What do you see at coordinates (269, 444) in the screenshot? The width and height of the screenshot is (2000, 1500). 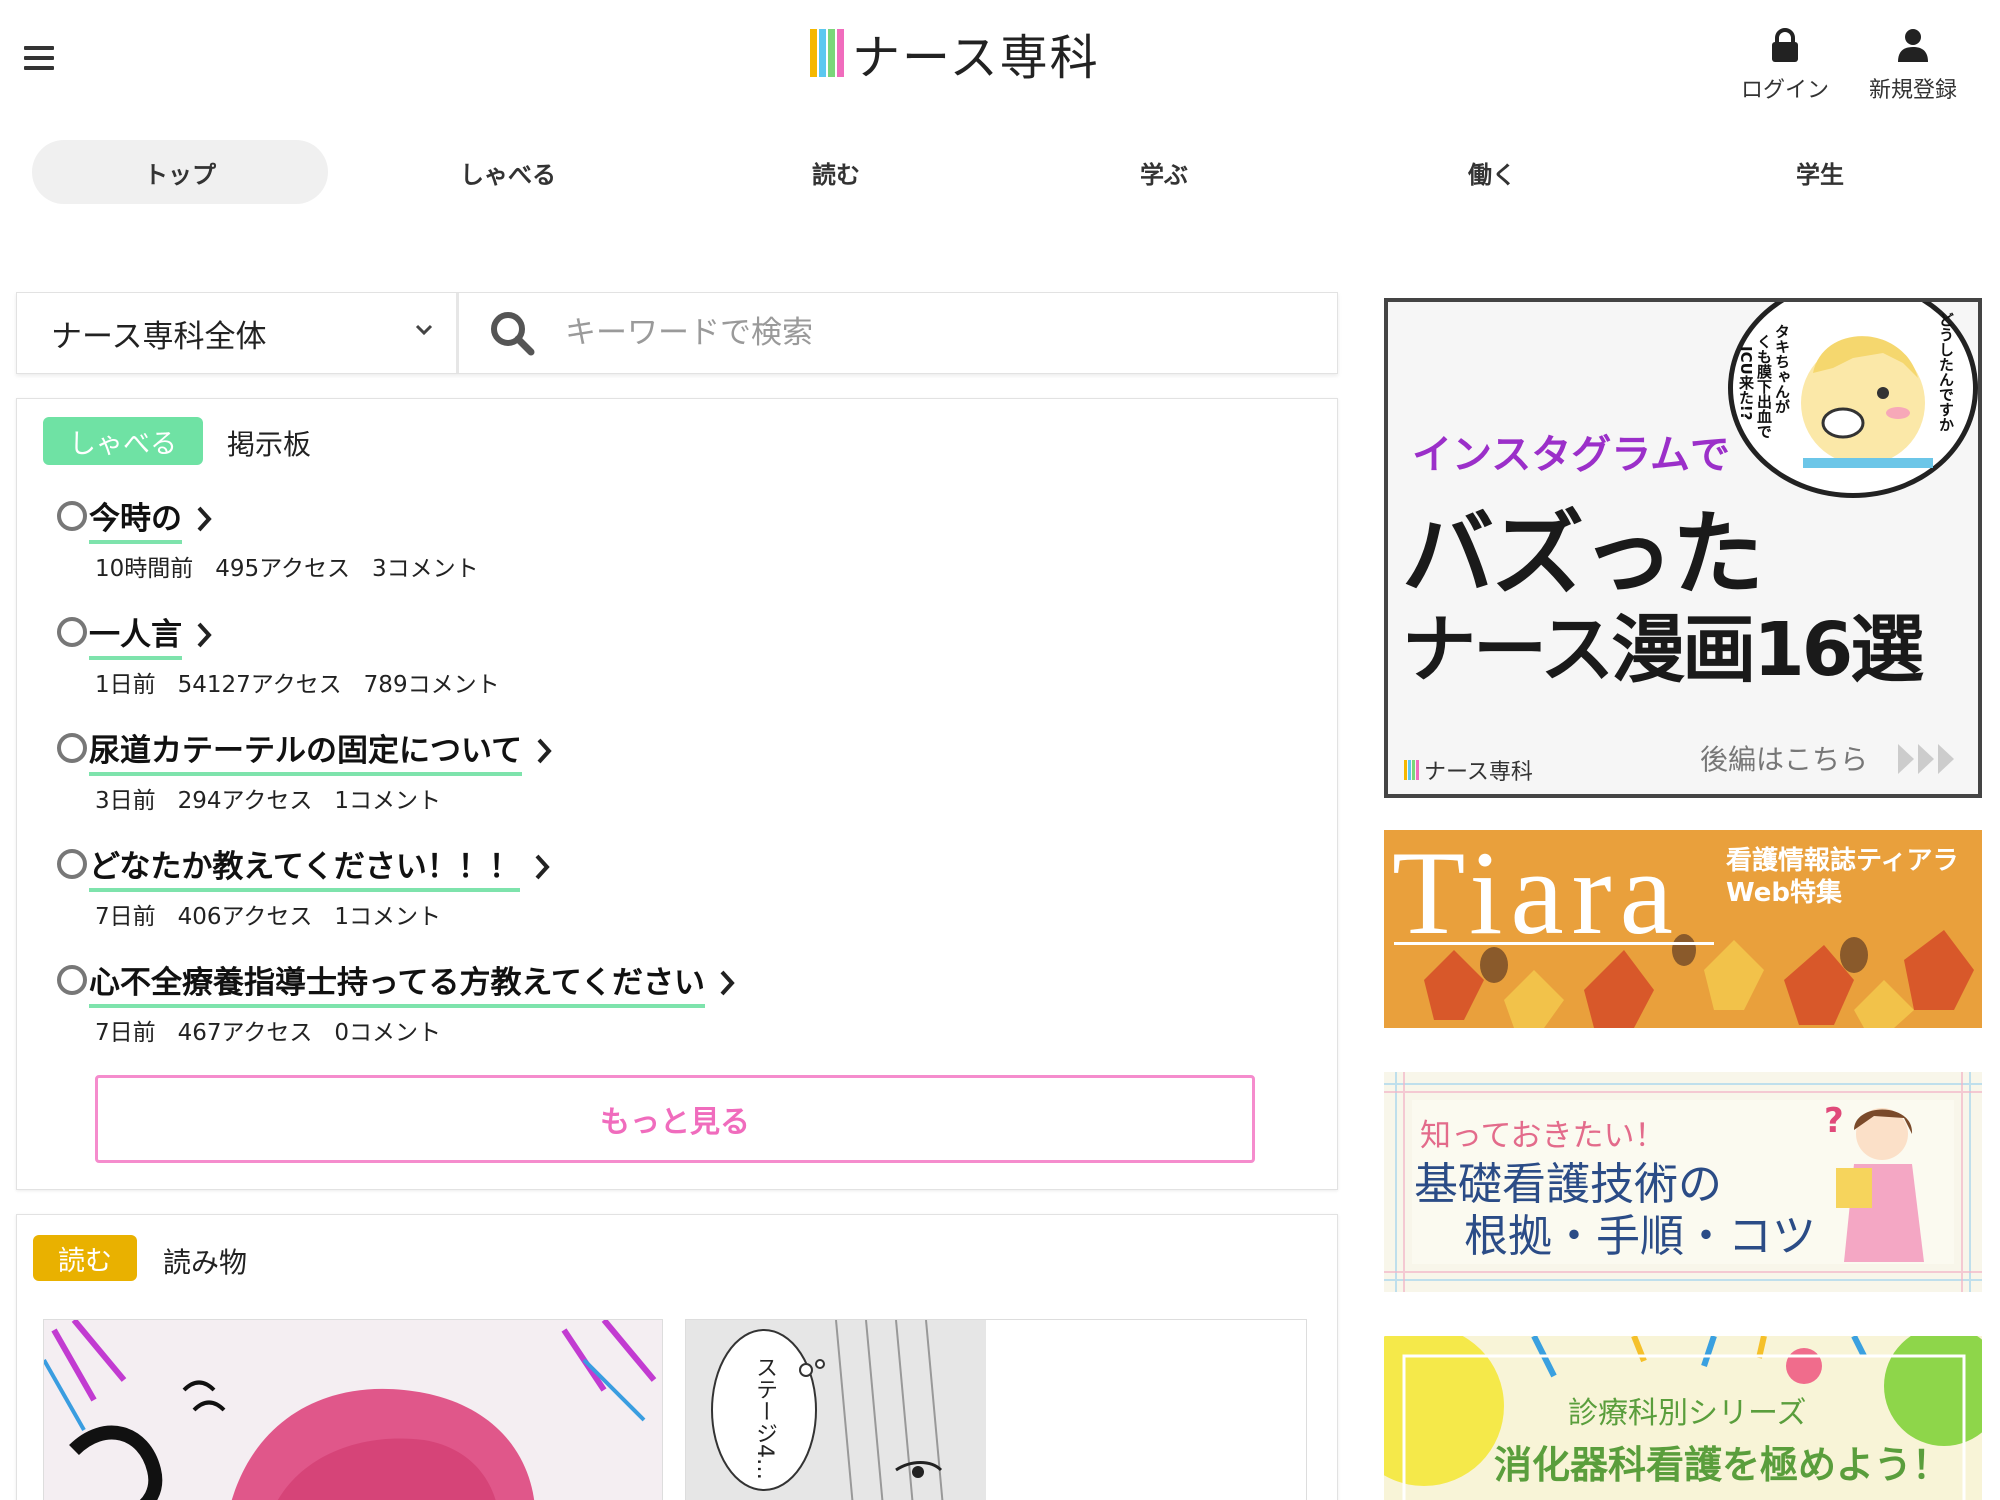 I see `talk-subtitle: 掲示板` at bounding box center [269, 444].